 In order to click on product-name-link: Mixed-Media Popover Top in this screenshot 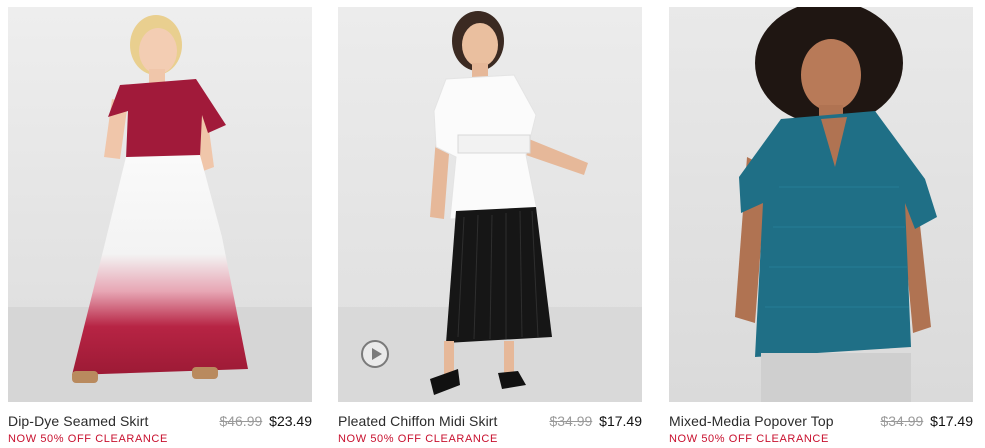, I will do `click(751, 421)`.